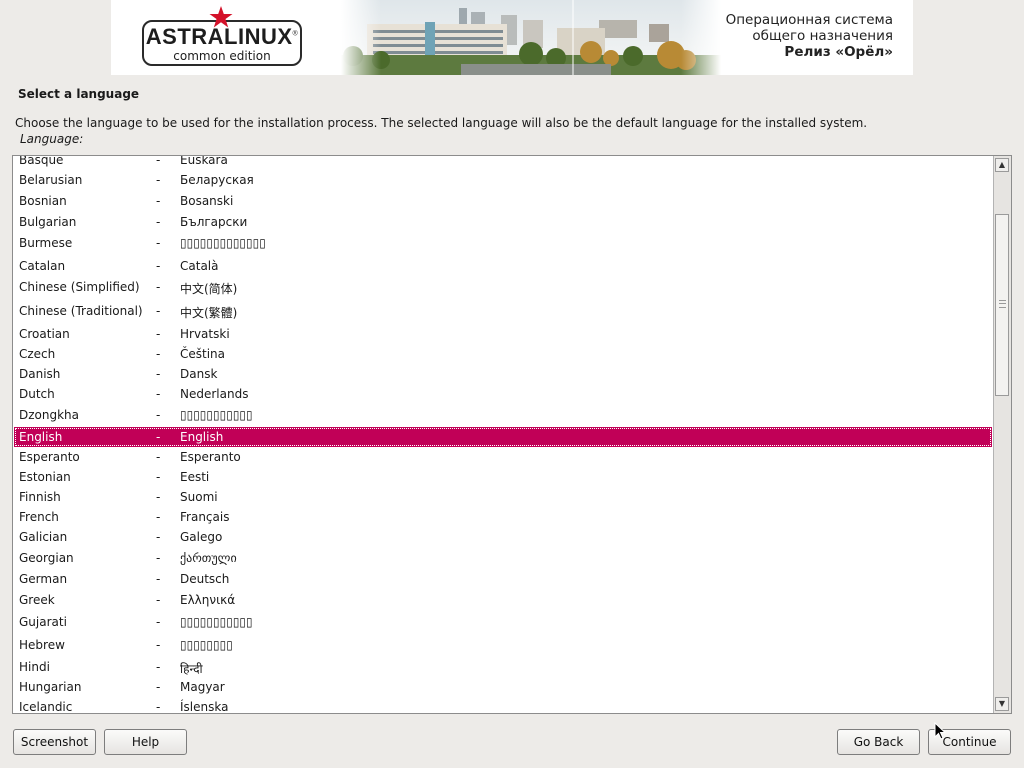  I want to click on language-row: Galician - Galego, so click(503, 537).